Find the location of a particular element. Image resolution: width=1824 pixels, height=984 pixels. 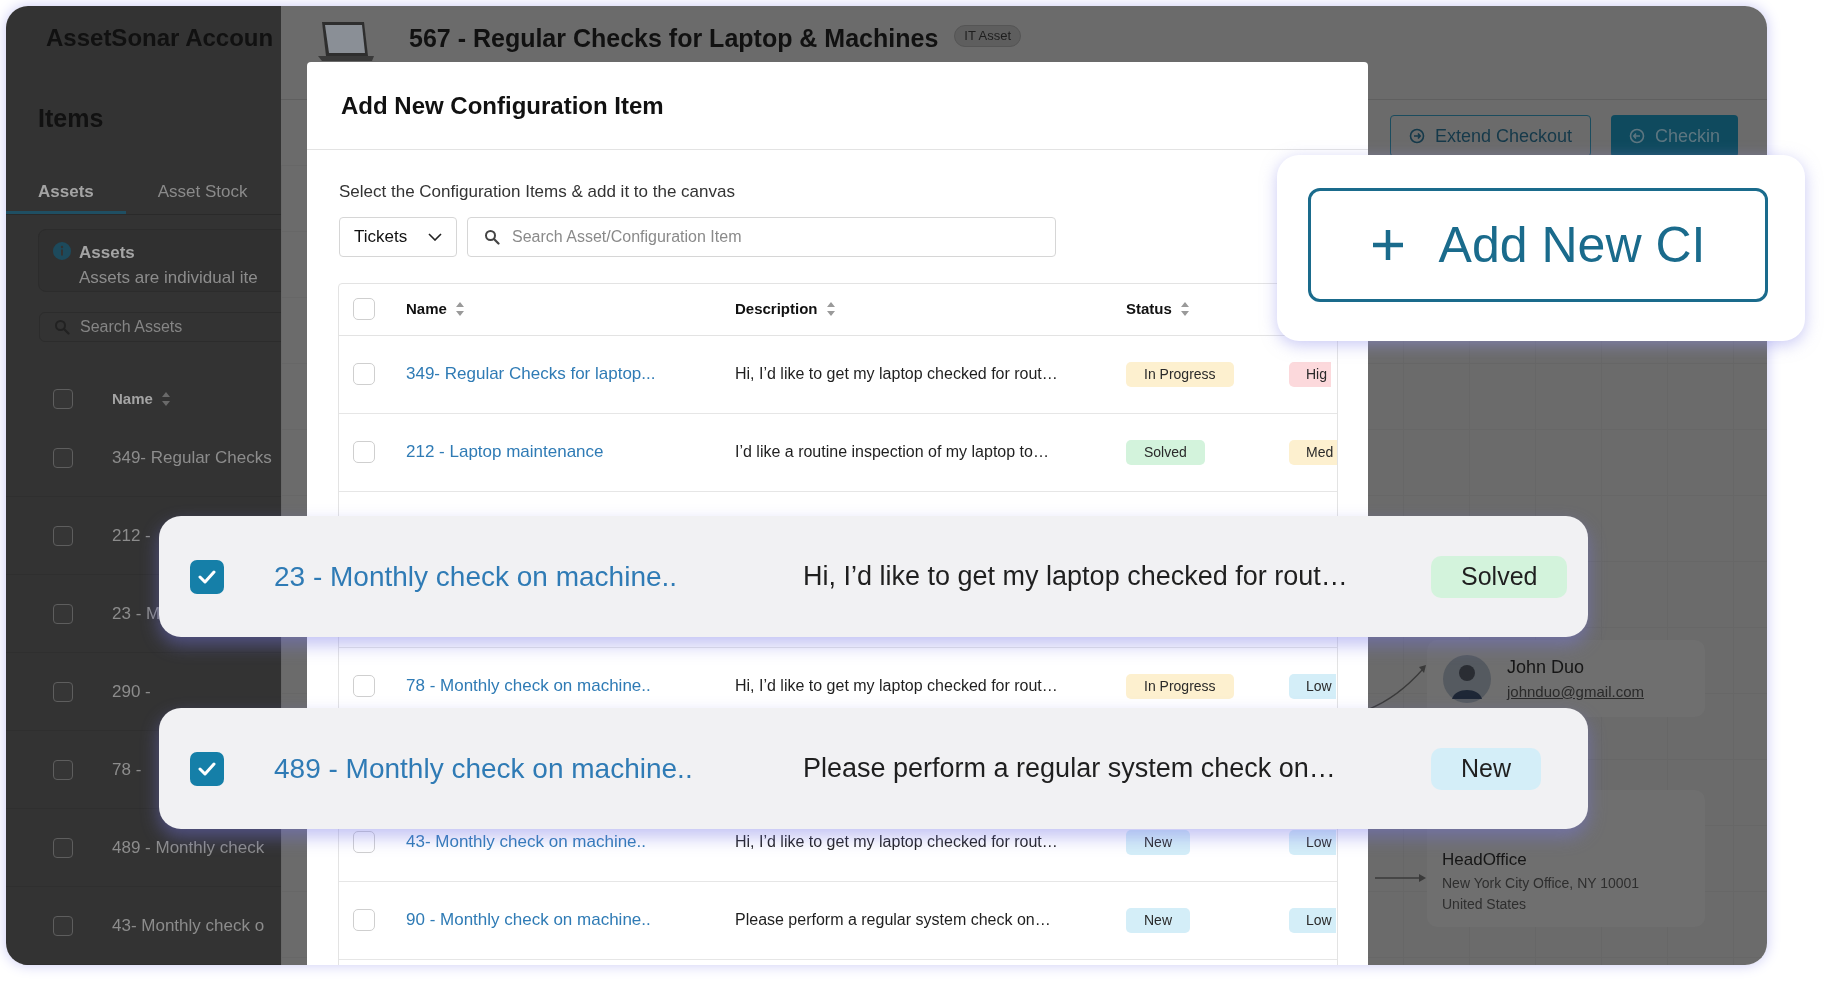

info-text: Assets are individual ite is located at coordinates (168, 278).